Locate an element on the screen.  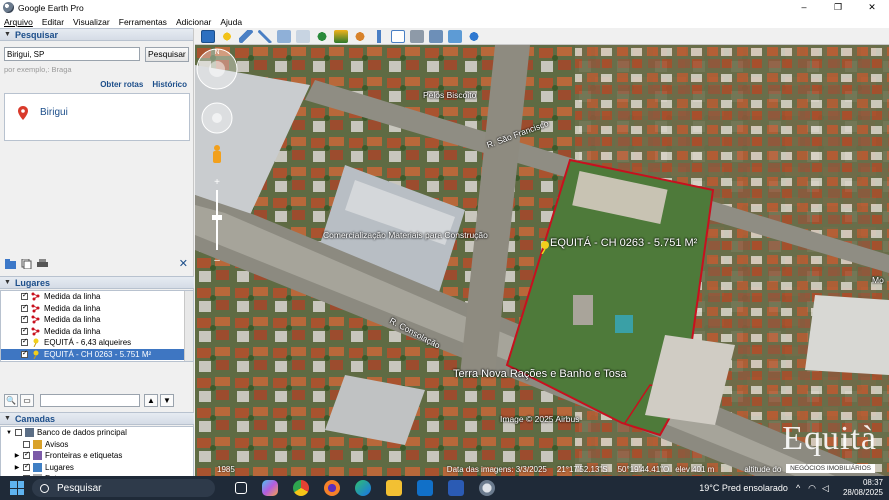
outlook-icon is located at coordinates (425, 488).